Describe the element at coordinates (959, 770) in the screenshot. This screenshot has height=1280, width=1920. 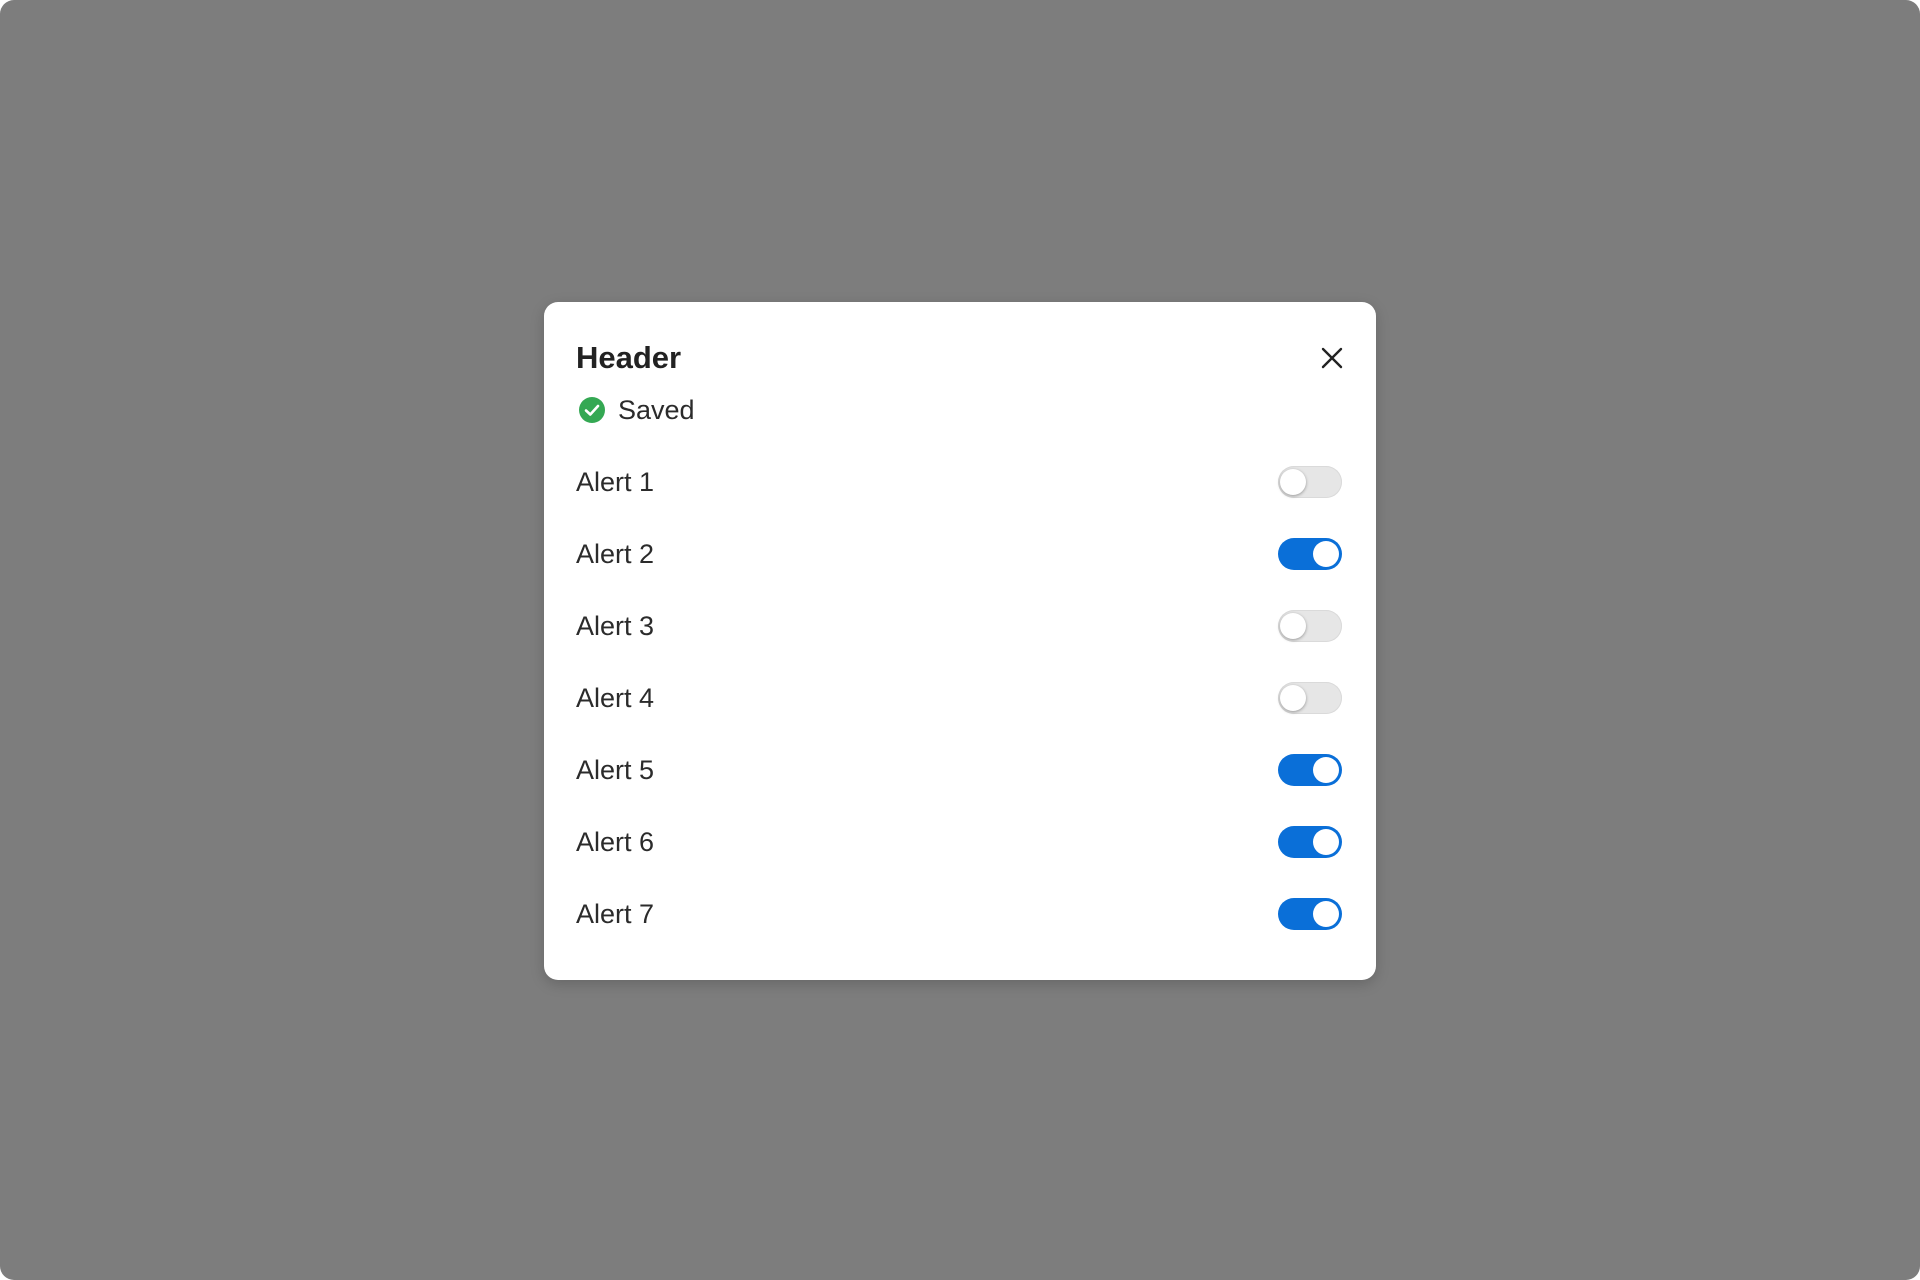
I see `alert-row: Alert 5` at that location.